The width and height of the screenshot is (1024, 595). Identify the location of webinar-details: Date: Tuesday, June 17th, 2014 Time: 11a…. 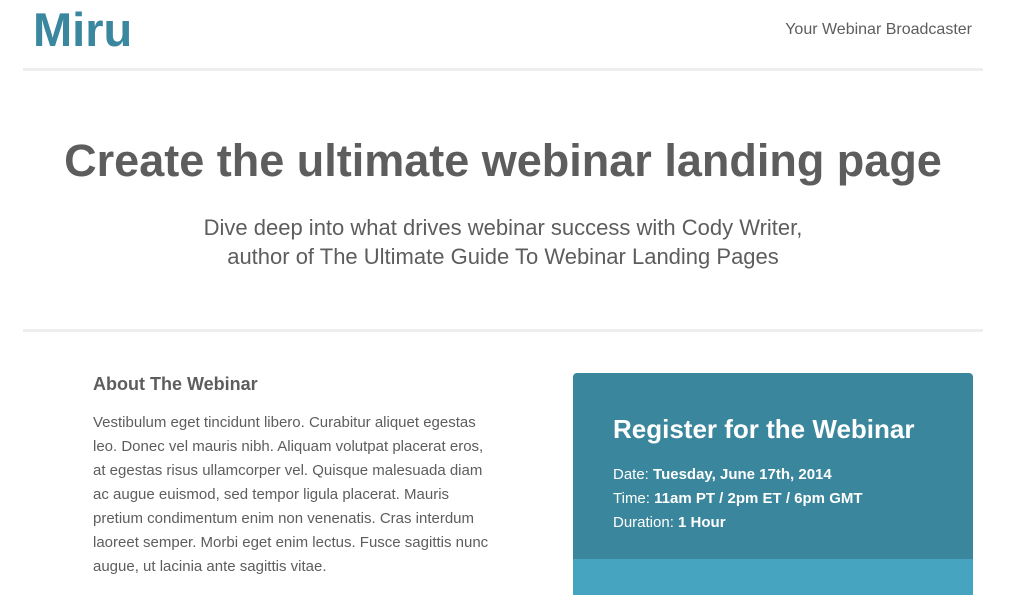
(738, 499).